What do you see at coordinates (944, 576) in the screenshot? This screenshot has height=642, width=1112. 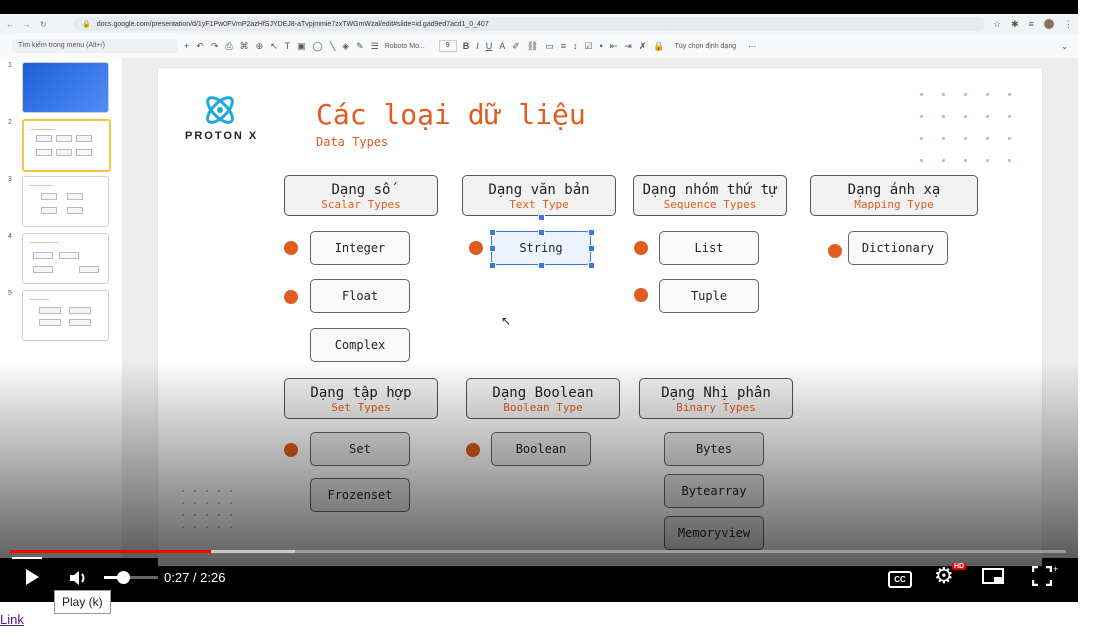 I see `settings-gear-icon: ⚙` at bounding box center [944, 576].